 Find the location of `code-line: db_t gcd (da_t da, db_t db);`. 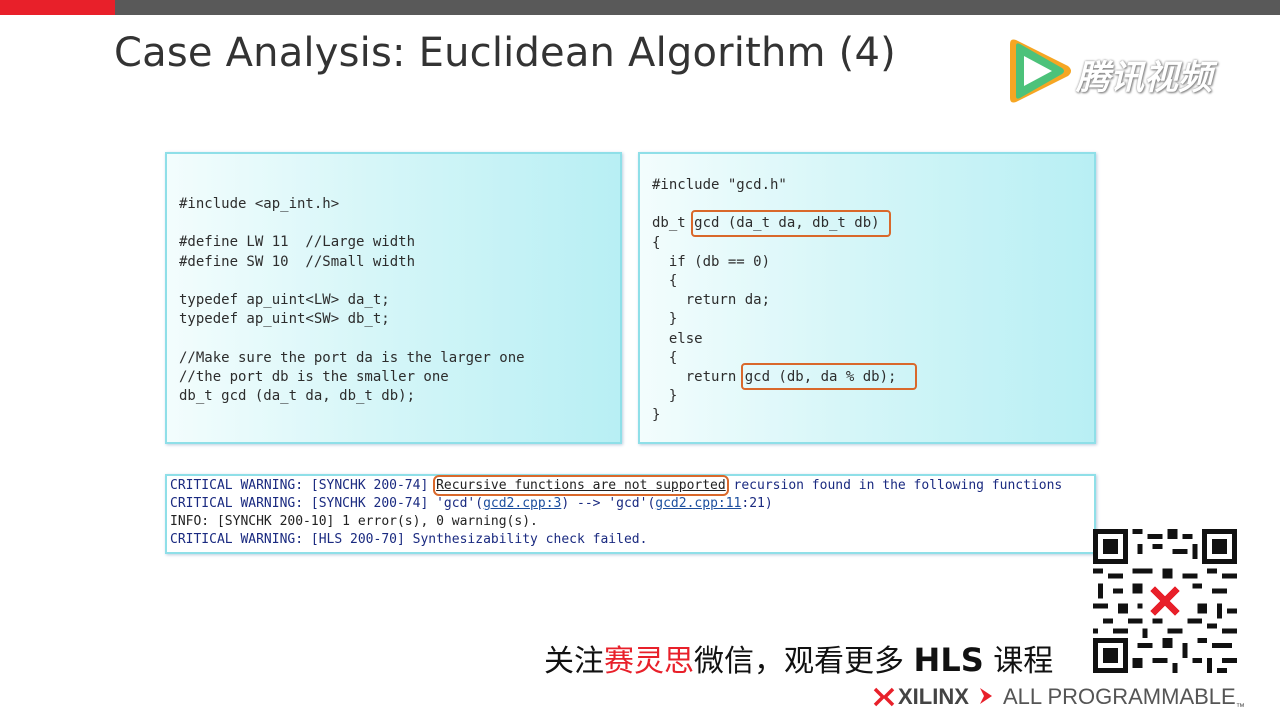

code-line: db_t gcd (da_t da, db_t db); is located at coordinates (297, 396).